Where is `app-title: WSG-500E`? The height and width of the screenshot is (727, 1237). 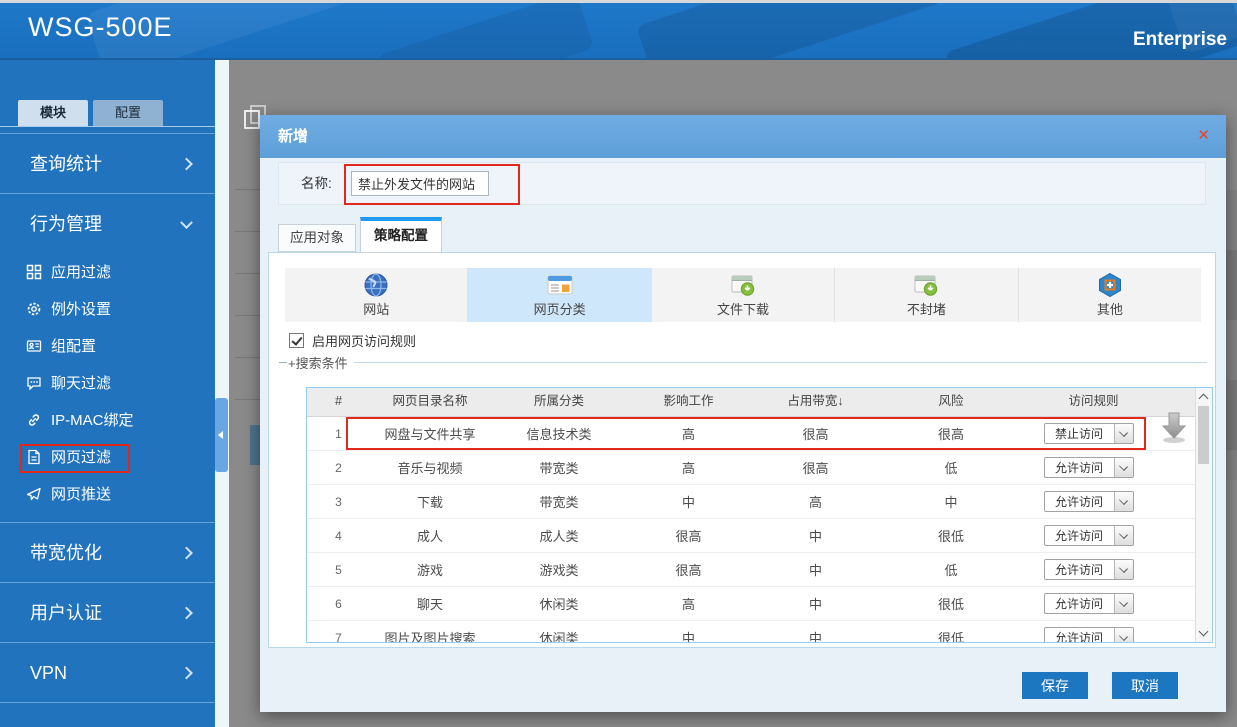 app-title: WSG-500E is located at coordinates (100, 27).